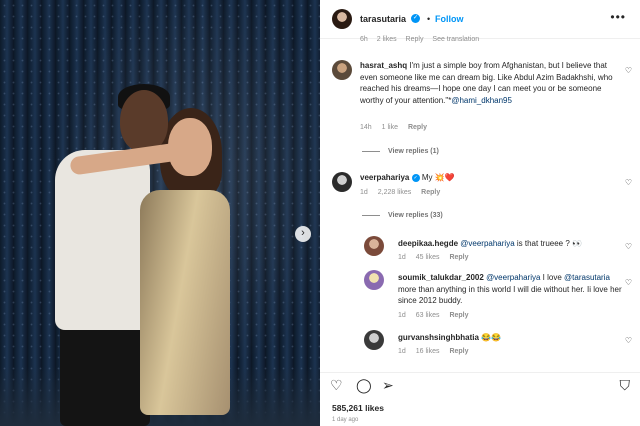  I want to click on comment-meta: 1d 63 likes Reply, so click(437, 315).